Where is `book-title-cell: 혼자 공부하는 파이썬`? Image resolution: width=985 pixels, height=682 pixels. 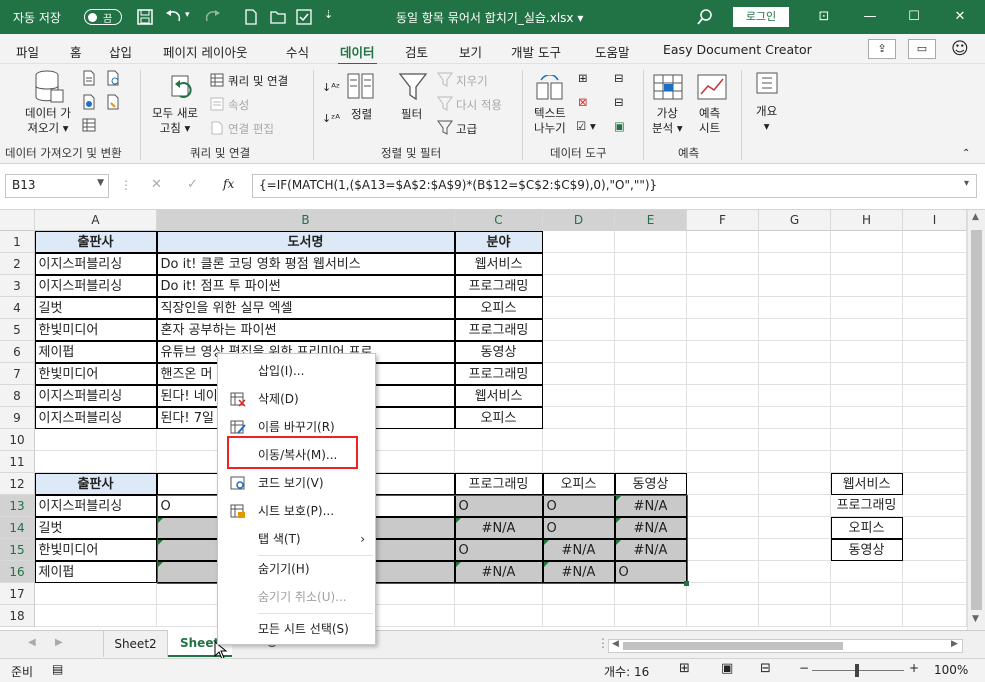
book-title-cell: 혼자 공부하는 파이썬 is located at coordinates (305, 329).